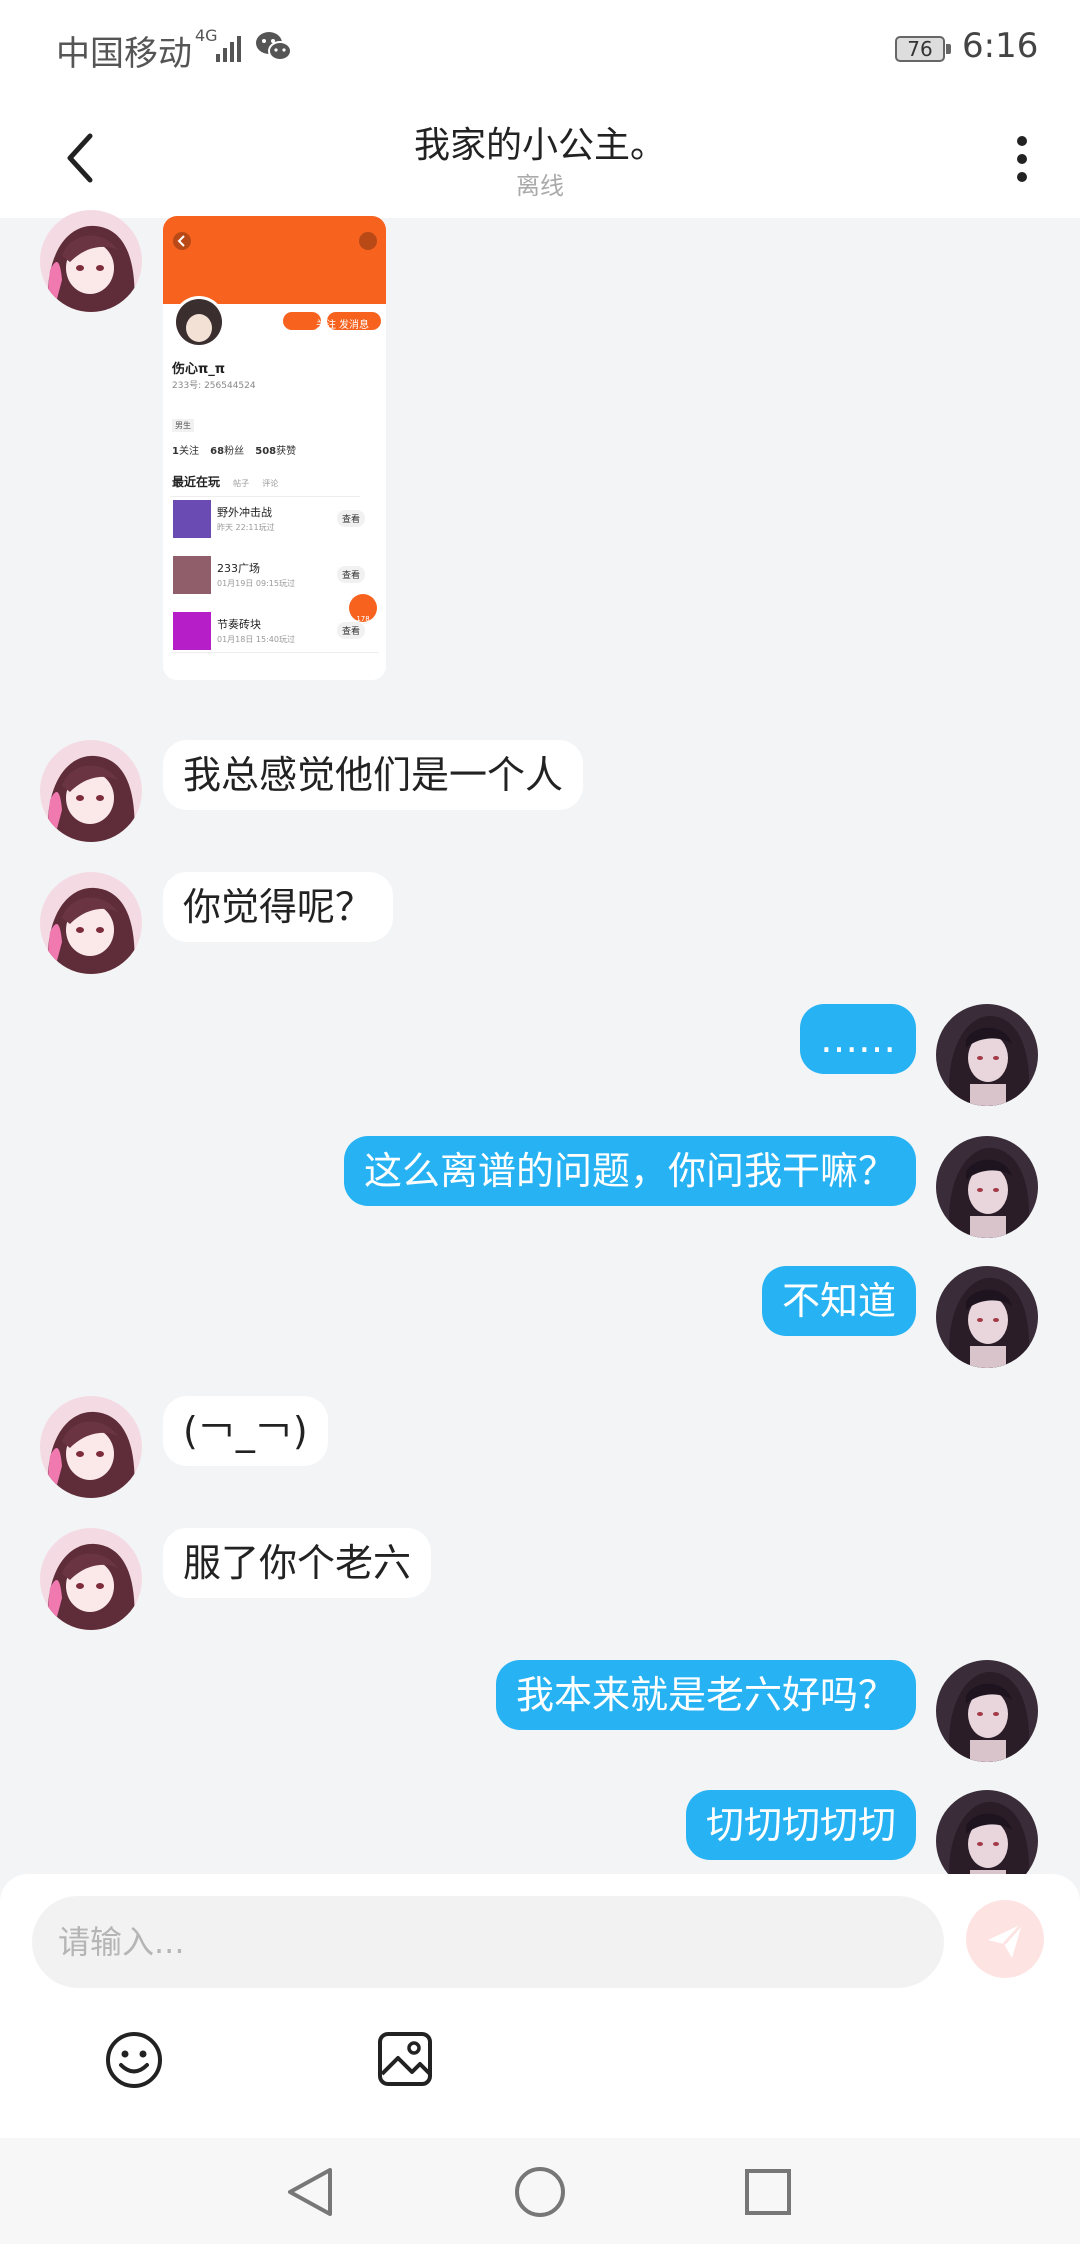 Image resolution: width=1080 pixels, height=2244 pixels. I want to click on message-bubble-sent: 不知道, so click(838, 1301).